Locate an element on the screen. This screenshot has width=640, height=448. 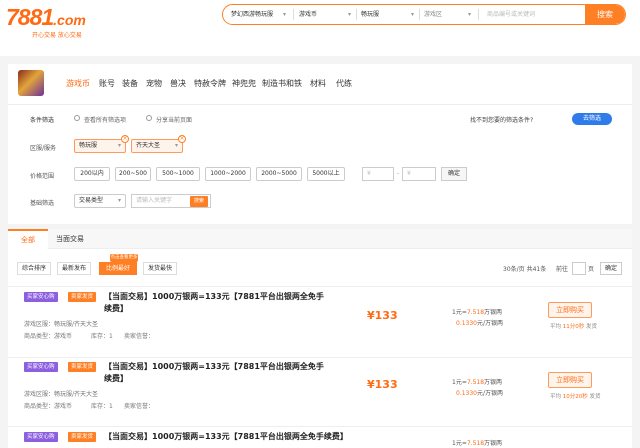
price-max-input: ¥ is located at coordinates (419, 174).